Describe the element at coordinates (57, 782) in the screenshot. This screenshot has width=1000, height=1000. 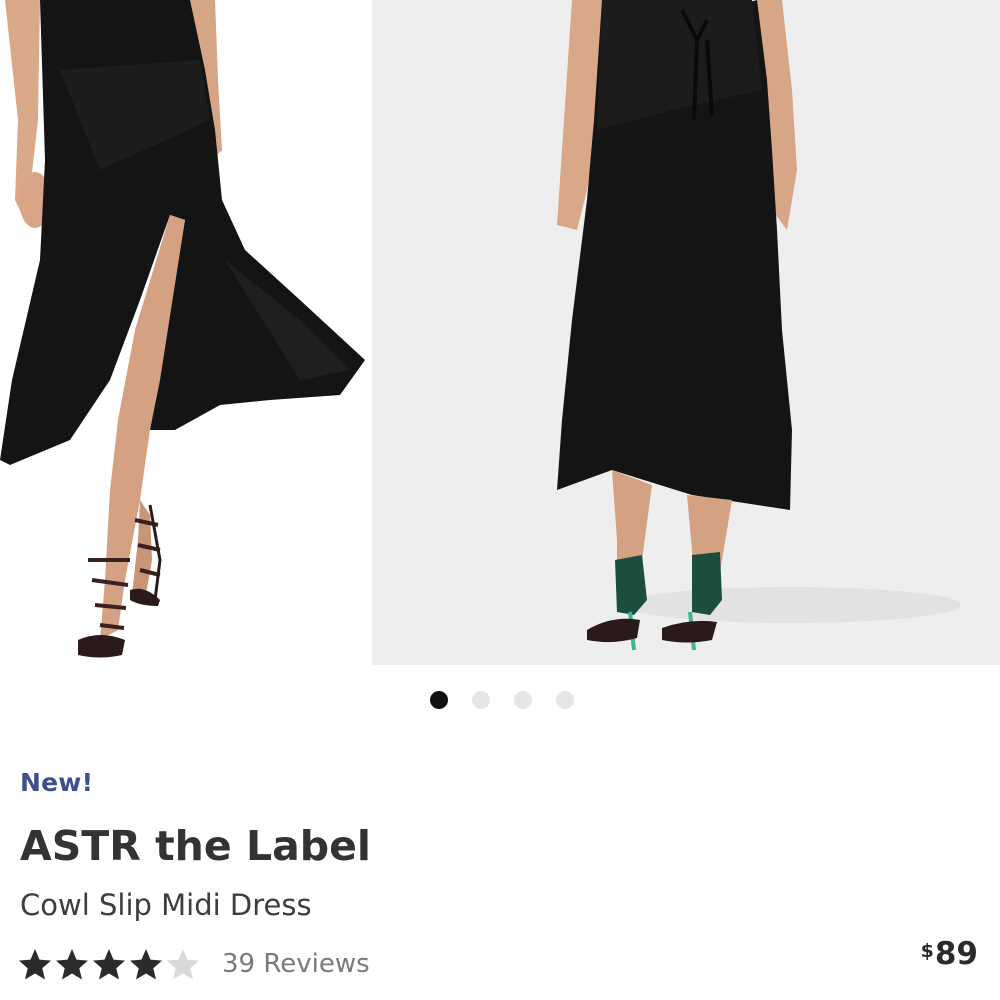
I see `new-badge: New!` at that location.